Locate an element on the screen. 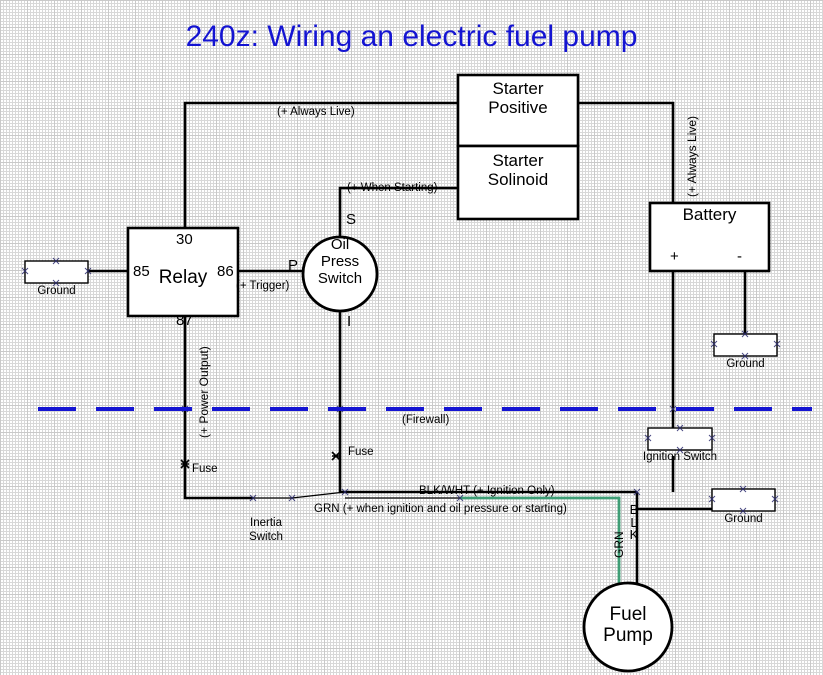  oil-switch-terminal-i: I is located at coordinates (349, 321).